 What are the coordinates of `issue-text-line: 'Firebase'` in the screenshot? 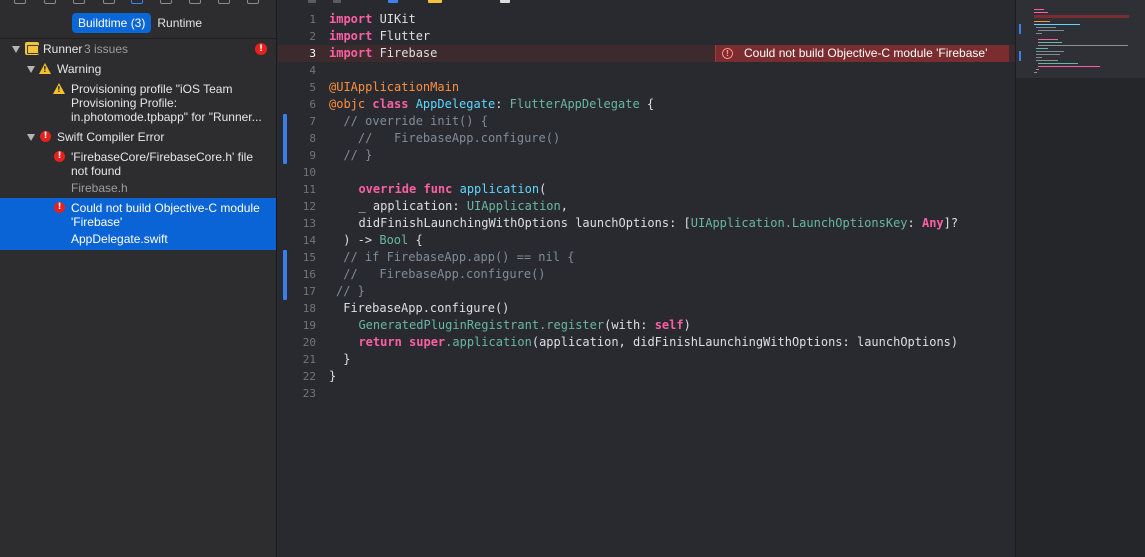 It's located at (97, 222).